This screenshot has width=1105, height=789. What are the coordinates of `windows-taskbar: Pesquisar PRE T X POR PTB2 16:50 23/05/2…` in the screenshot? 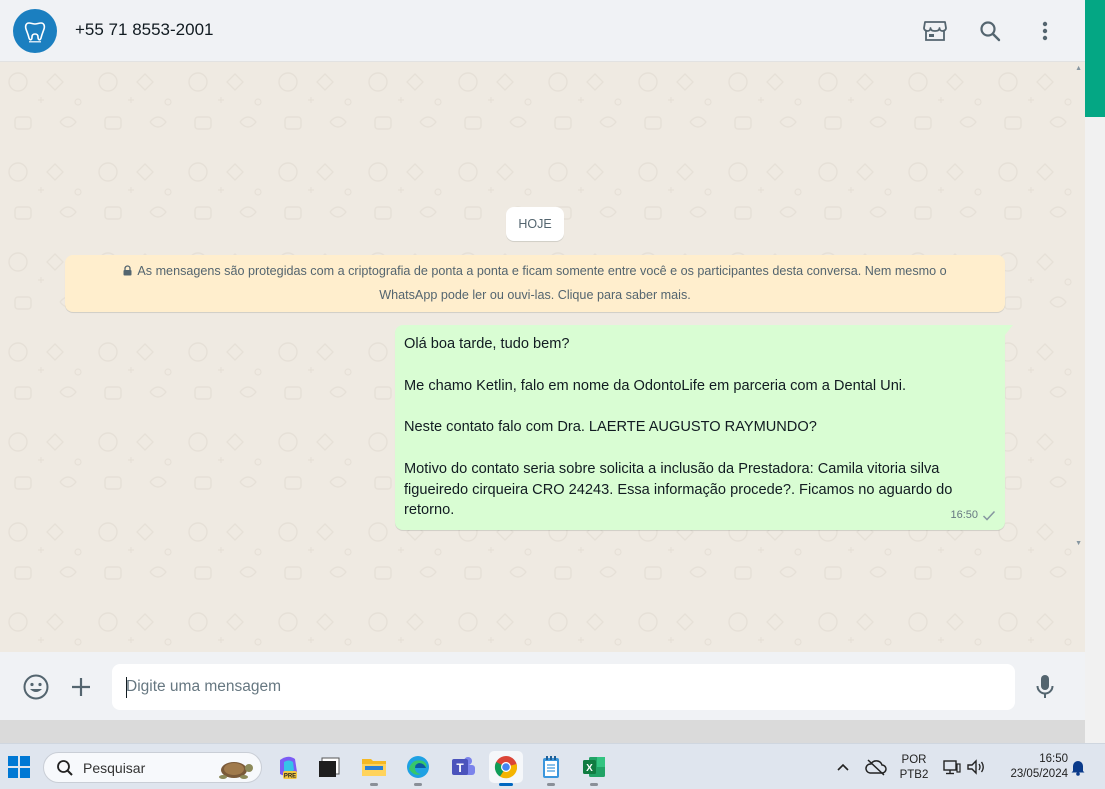 It's located at (552, 766).